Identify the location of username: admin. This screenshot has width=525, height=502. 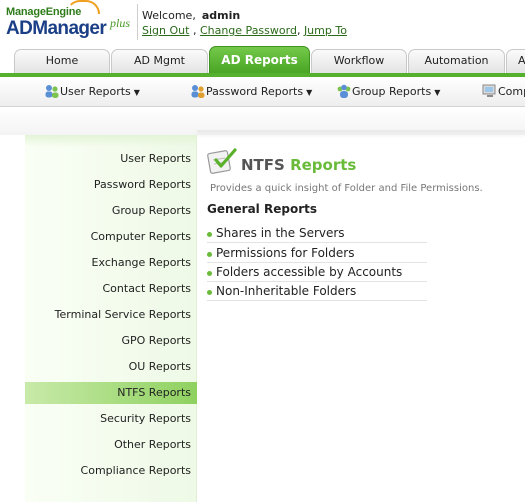
(221, 15).